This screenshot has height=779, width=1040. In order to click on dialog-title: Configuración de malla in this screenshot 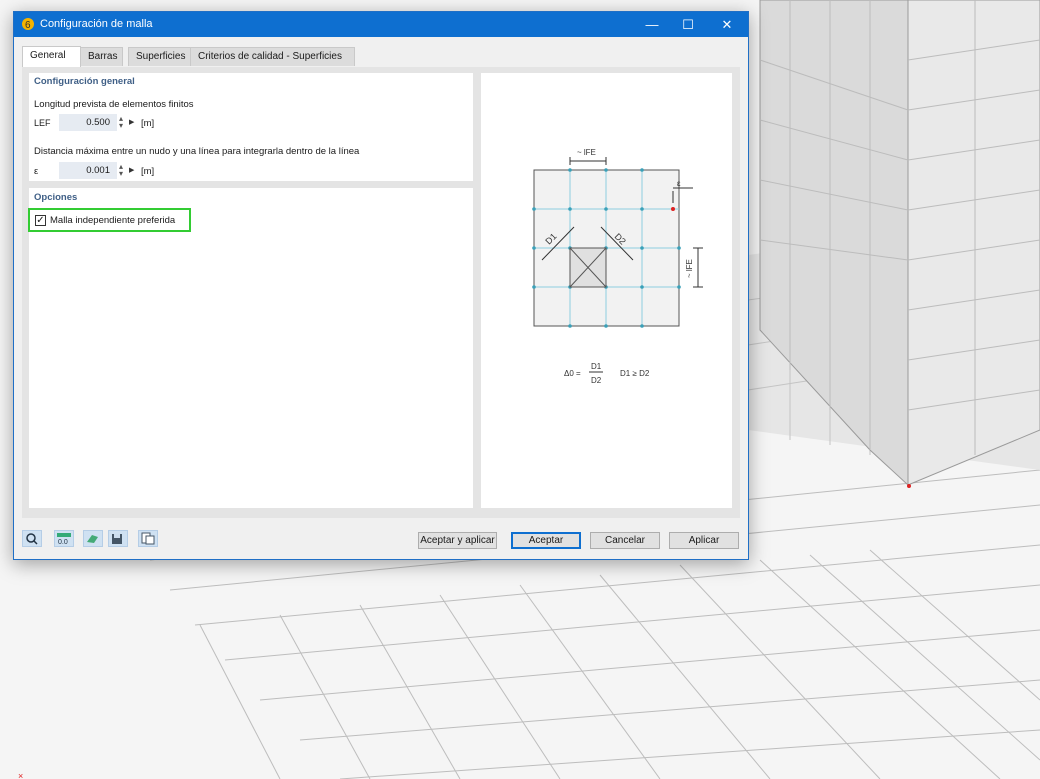, I will do `click(96, 24)`.